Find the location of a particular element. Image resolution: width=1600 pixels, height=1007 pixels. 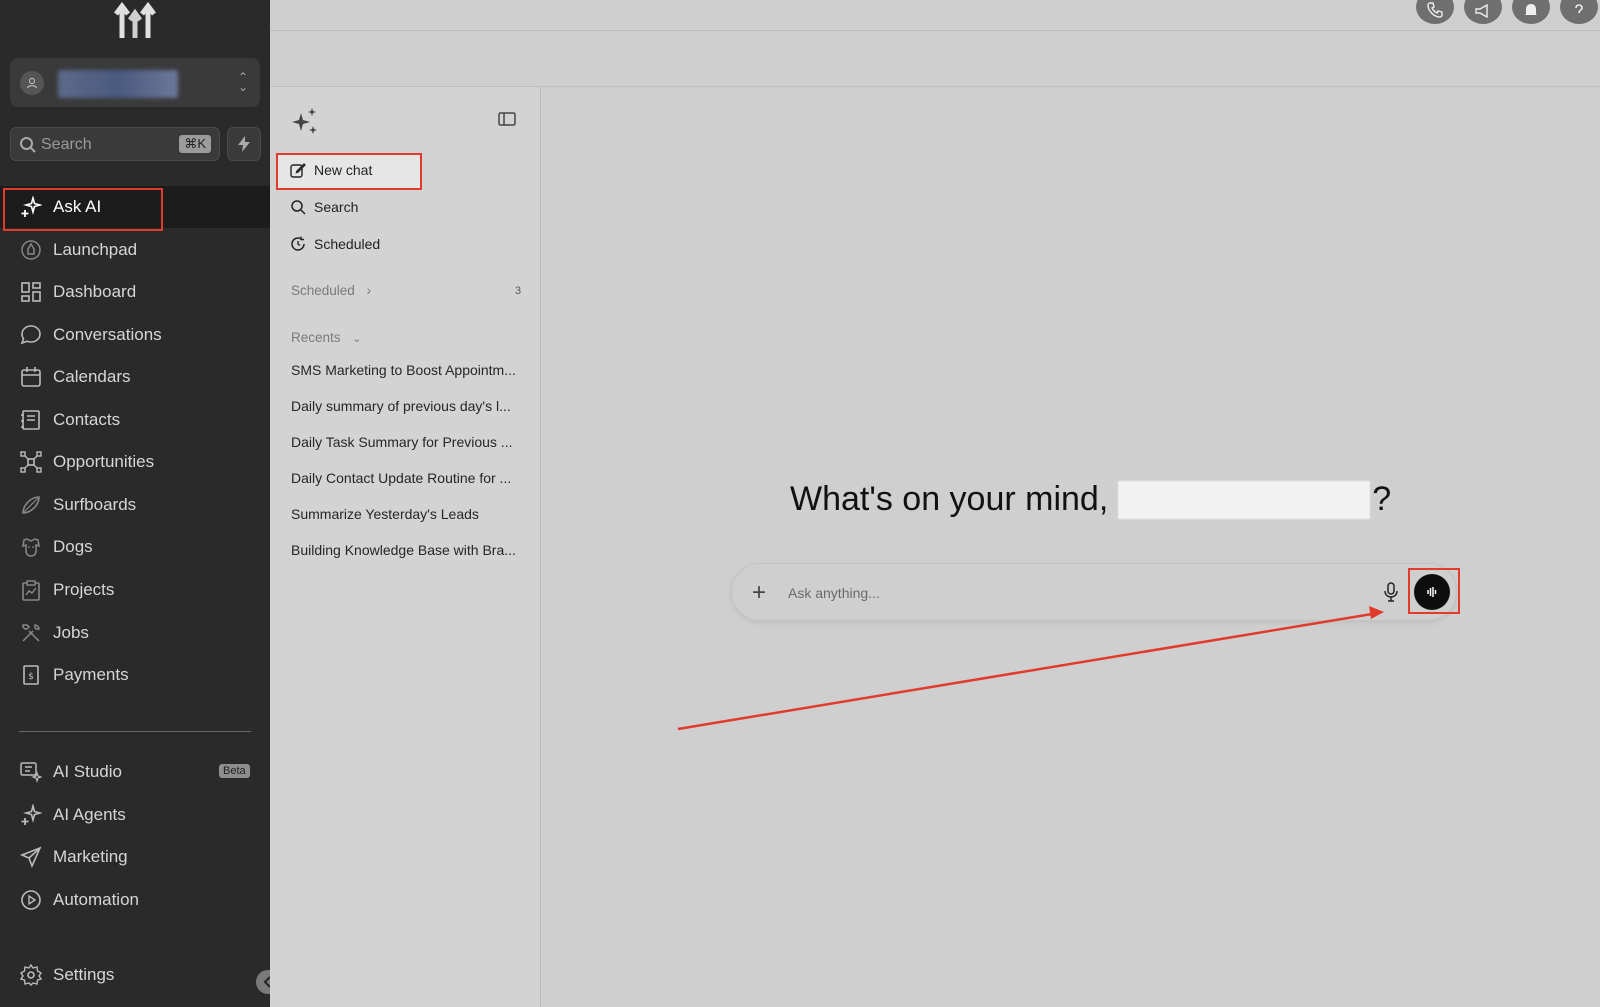

sidebar-item-launchpad: Launchpad is located at coordinates (135, 250).